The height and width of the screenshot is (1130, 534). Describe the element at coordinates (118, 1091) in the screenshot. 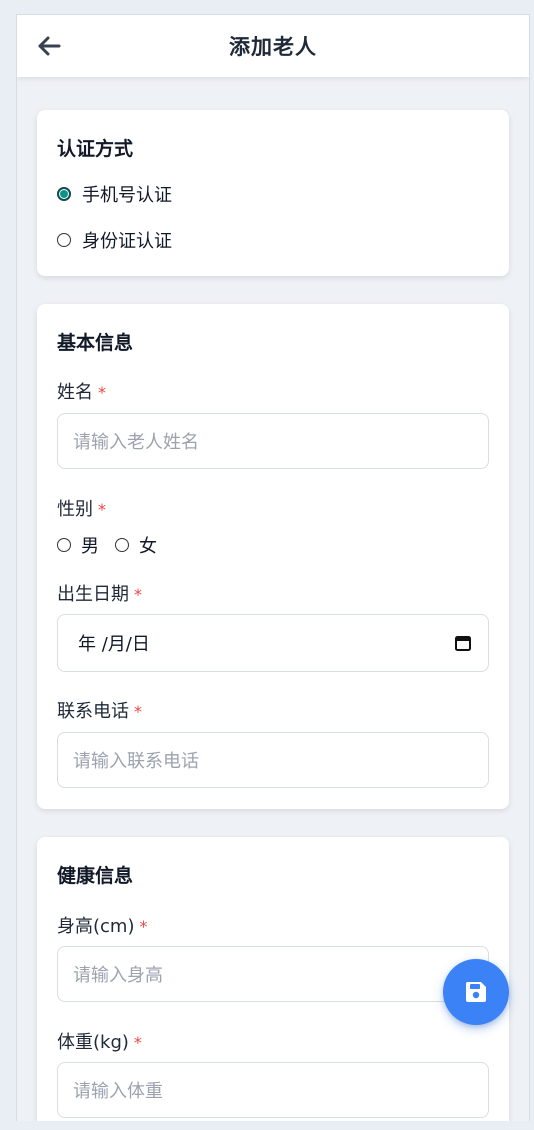

I see `weight-placeholder: 请输入体重` at that location.